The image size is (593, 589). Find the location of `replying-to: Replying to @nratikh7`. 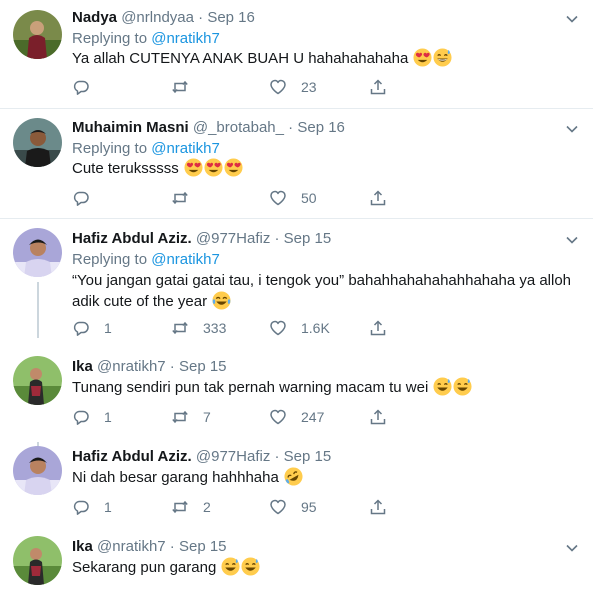

replying-to: Replying to @nratikh7 is located at coordinates (146, 148).